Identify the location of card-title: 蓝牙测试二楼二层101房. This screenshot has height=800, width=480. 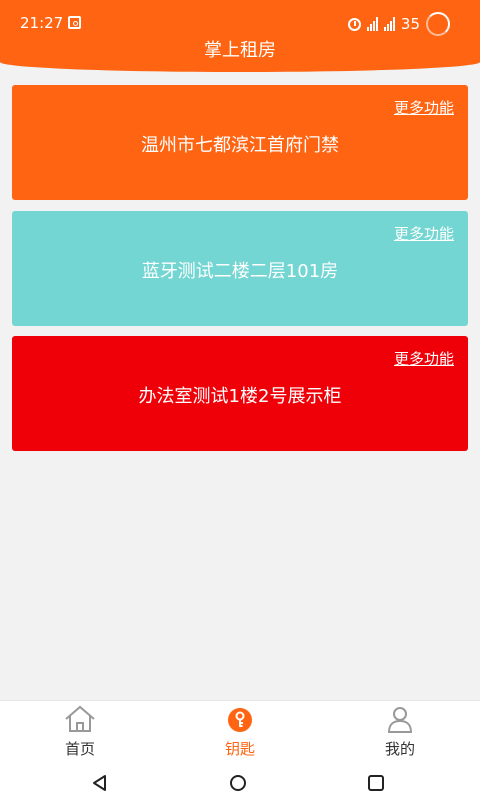
(240, 271).